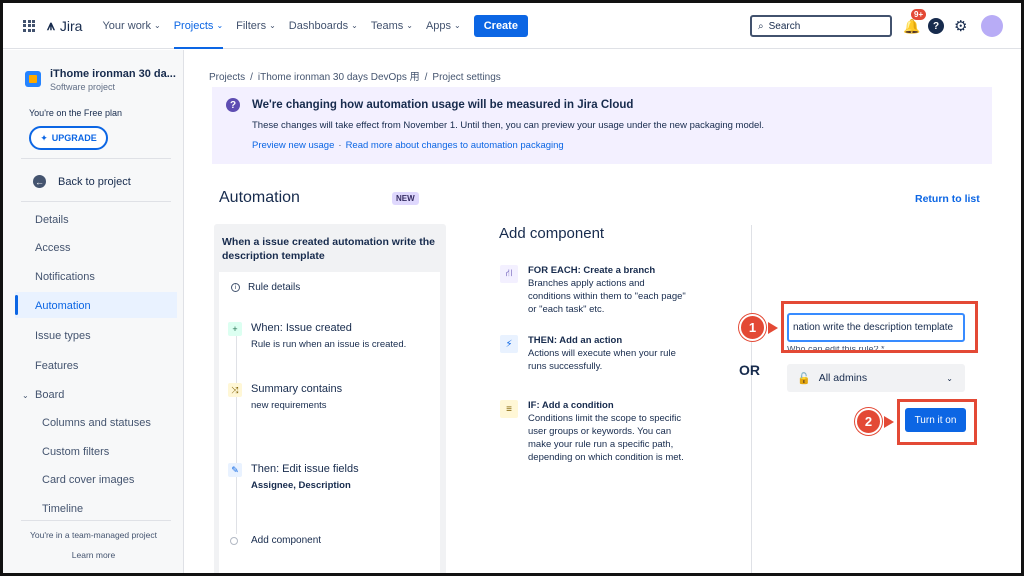 This screenshot has height=576, width=1024. I want to click on add-component-item: Add component, so click(275, 540).